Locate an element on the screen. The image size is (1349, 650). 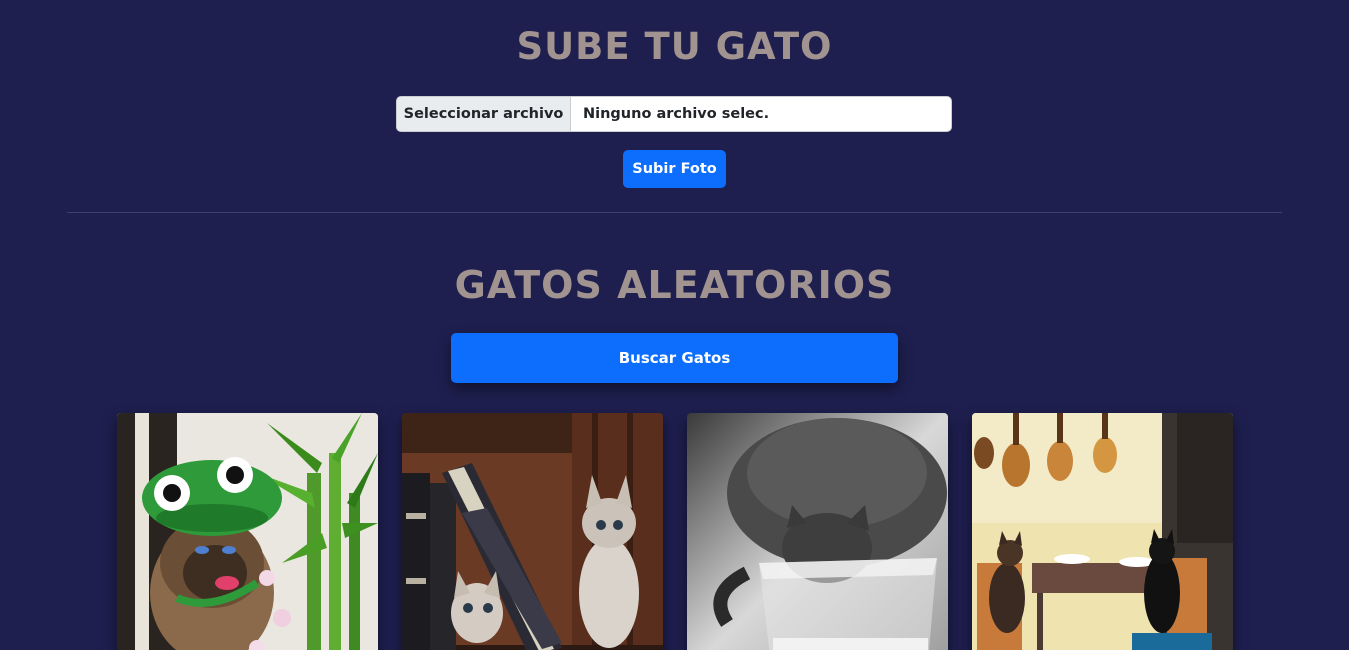
cat-photo-frog-hat is located at coordinates (247, 531).